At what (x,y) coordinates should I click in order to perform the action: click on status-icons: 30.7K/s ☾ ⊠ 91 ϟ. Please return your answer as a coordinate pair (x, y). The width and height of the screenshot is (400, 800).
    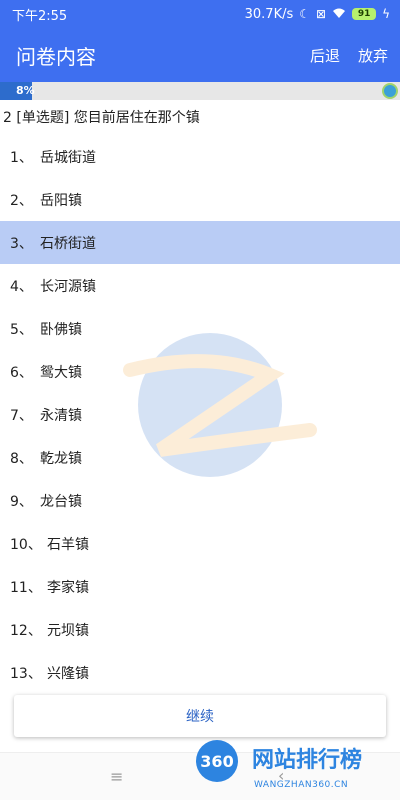
    Looking at the image, I should click on (317, 14).